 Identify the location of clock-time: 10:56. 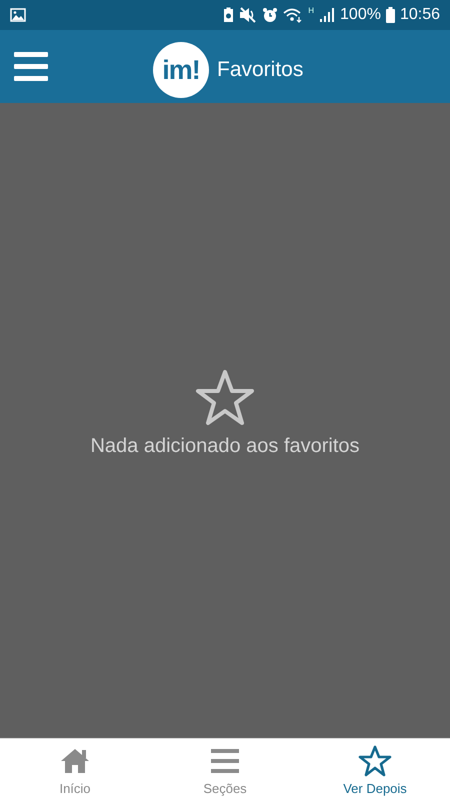
(420, 15).